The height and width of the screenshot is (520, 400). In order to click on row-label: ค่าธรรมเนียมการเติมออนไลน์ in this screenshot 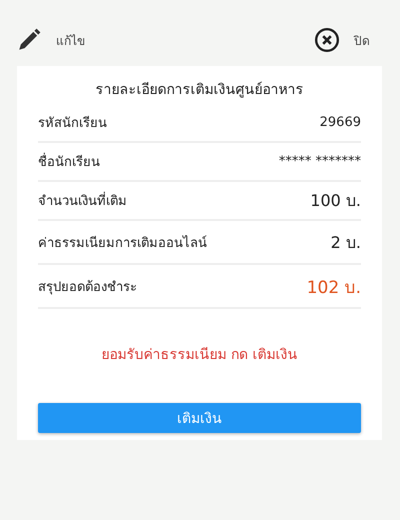, I will do `click(122, 243)`.